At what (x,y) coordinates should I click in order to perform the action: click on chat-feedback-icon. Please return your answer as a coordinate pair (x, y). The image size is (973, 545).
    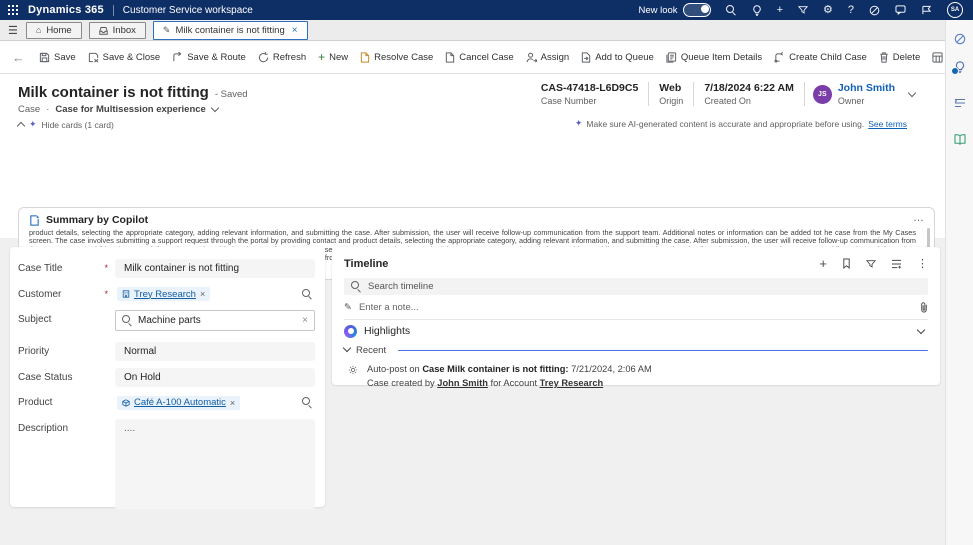
    Looking at the image, I should click on (900, 10).